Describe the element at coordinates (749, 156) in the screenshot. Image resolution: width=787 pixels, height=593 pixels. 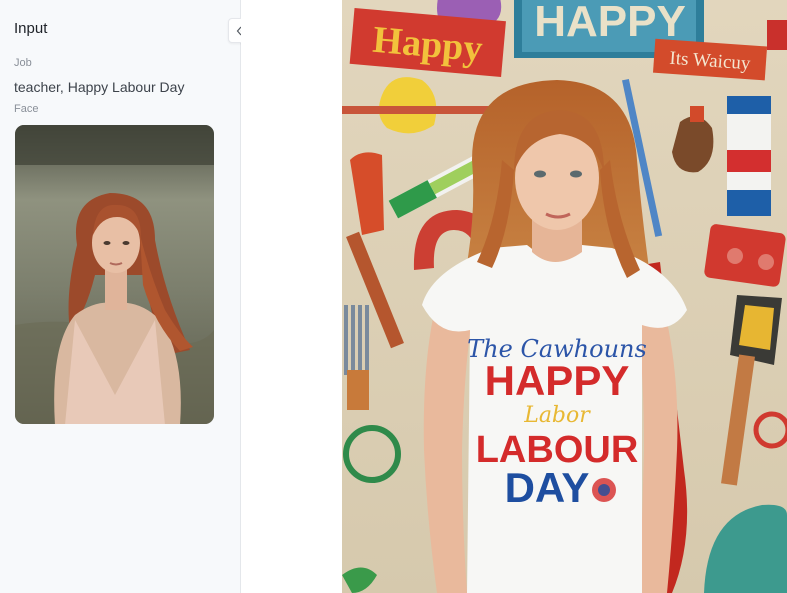
I see `can` at that location.